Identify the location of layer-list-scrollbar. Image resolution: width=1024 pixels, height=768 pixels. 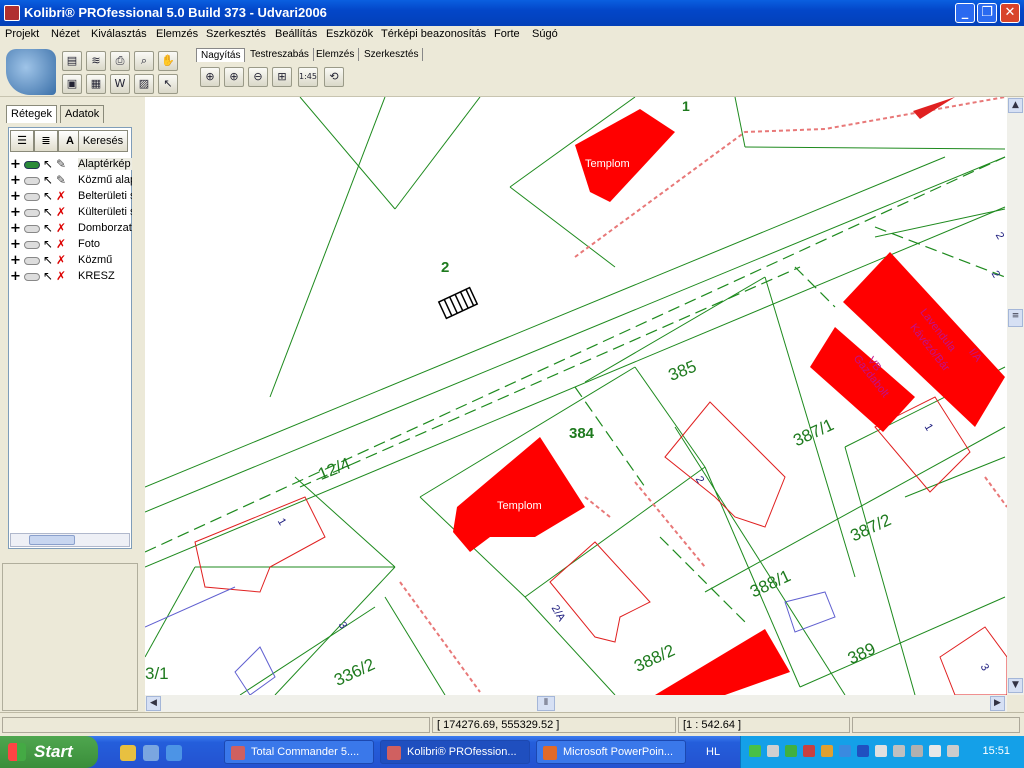
(70, 540).